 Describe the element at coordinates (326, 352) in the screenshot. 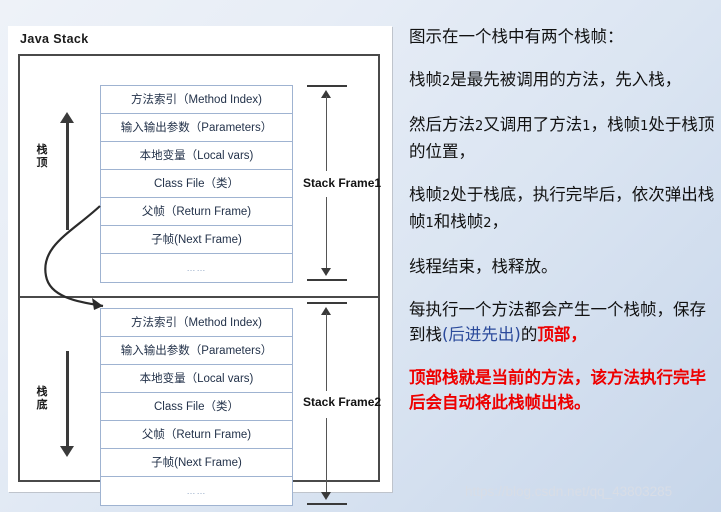

I see `frame2-dim-shaft-upper` at that location.